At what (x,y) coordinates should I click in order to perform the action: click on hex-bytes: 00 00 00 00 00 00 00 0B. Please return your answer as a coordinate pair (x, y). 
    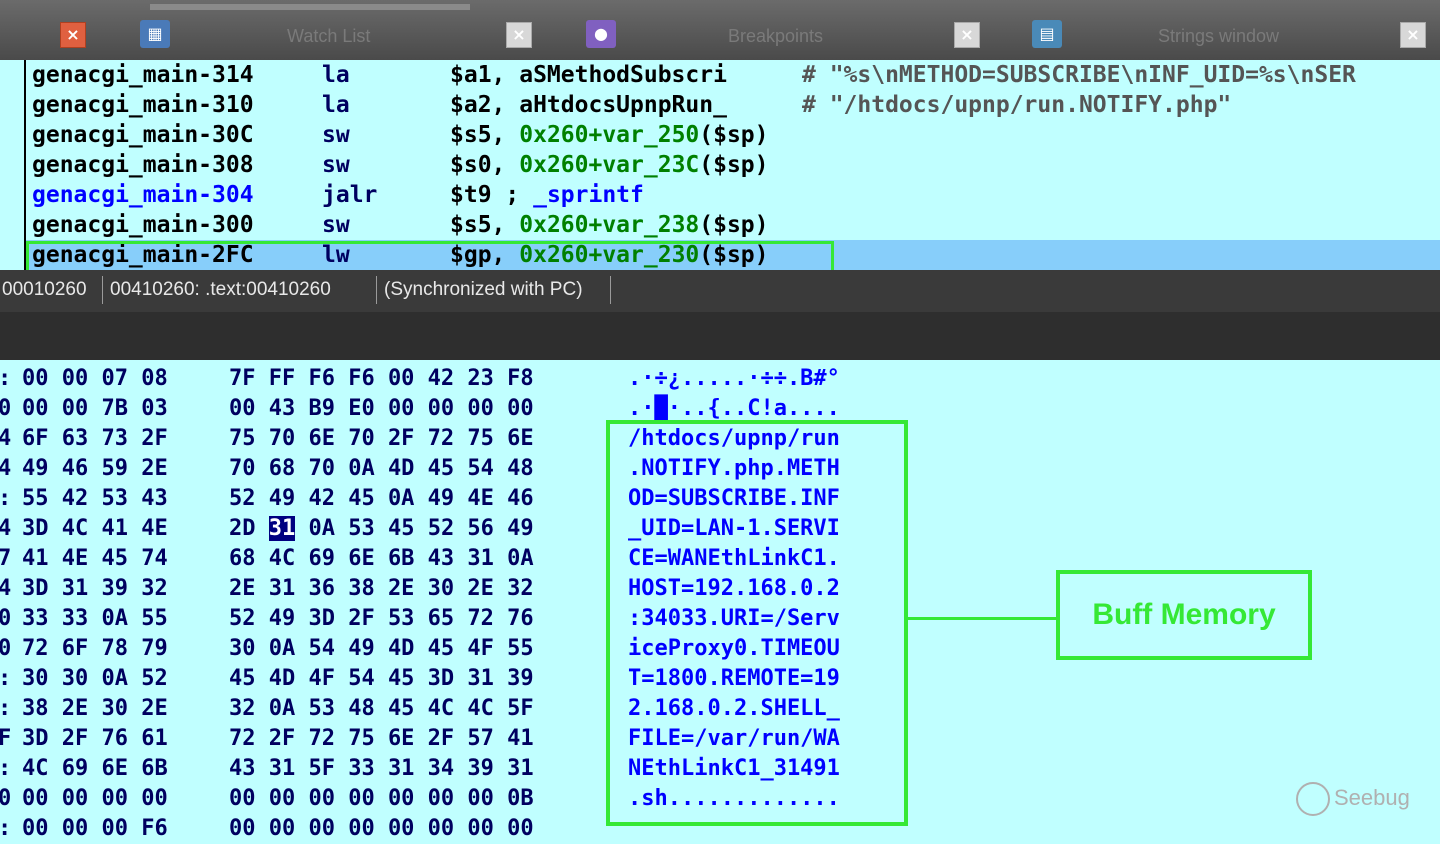
    Looking at the image, I should click on (381, 799).